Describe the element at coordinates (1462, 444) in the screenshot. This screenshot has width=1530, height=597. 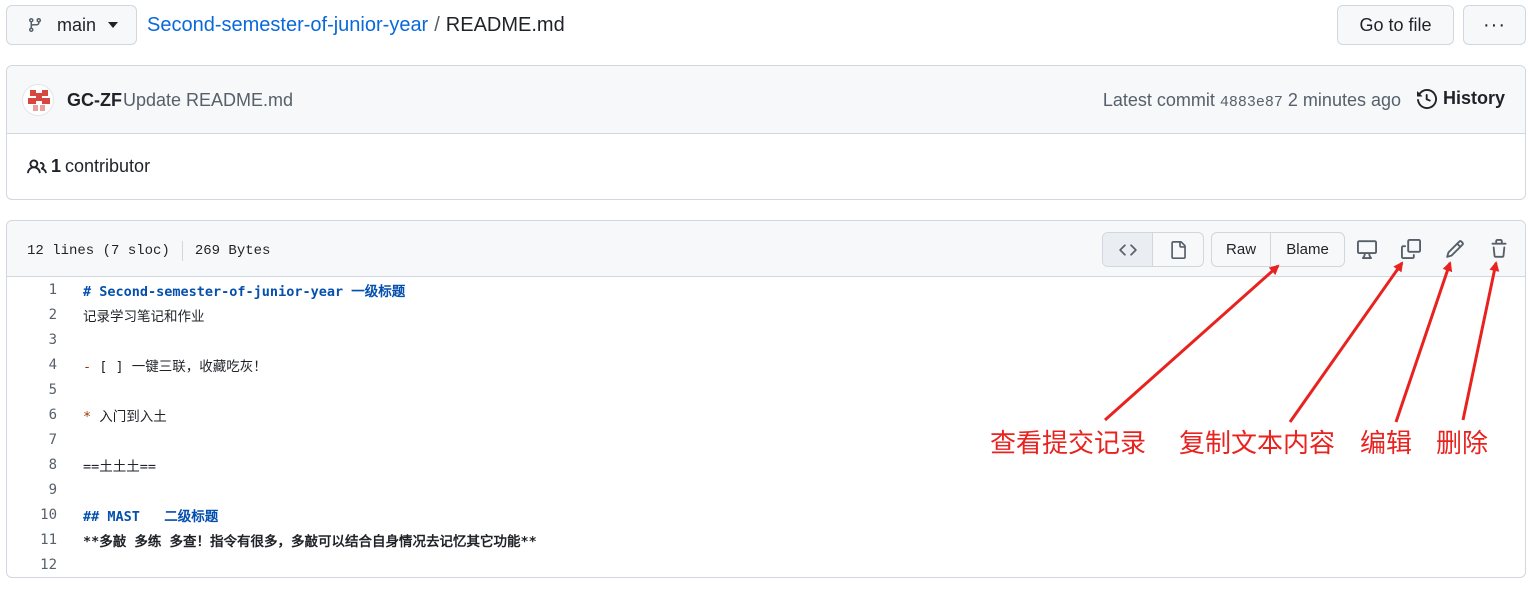
I see `annotation-delete: 删除` at that location.